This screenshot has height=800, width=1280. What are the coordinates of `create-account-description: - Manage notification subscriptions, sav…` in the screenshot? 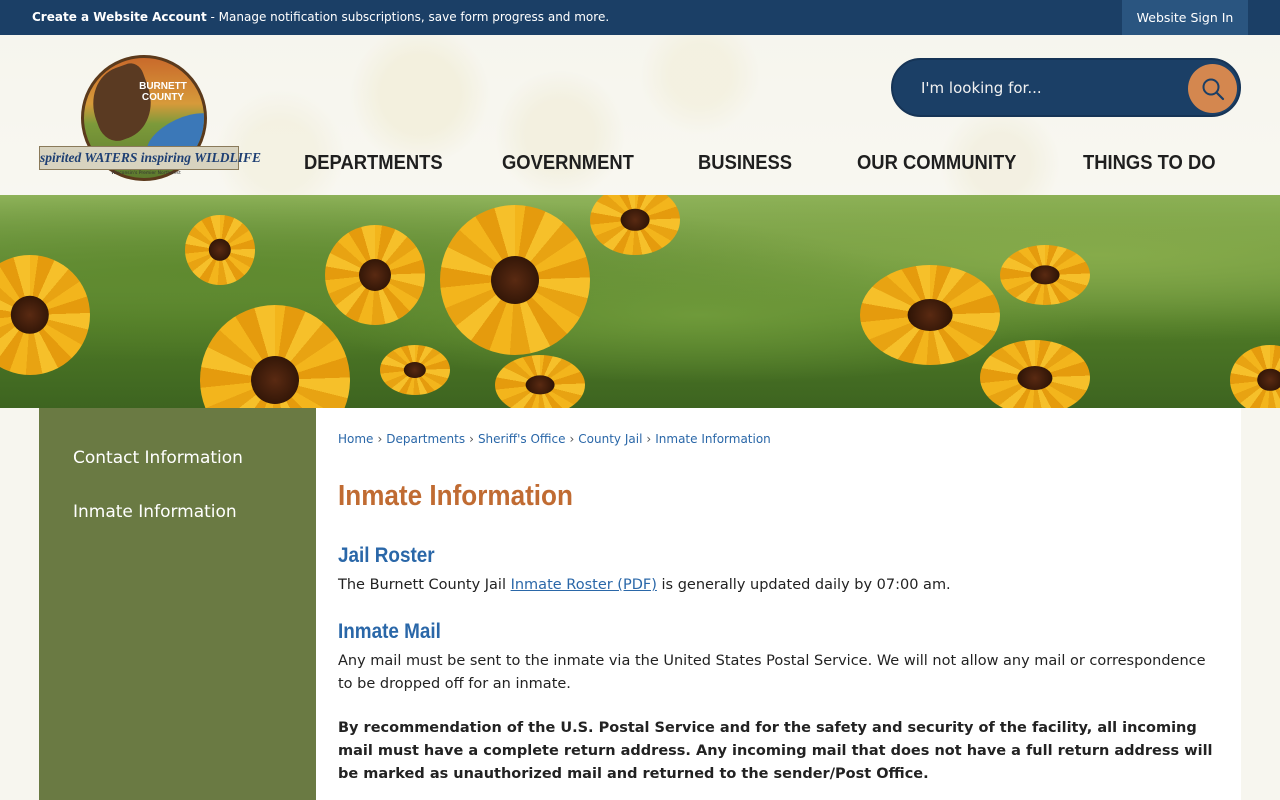 It's located at (408, 17).